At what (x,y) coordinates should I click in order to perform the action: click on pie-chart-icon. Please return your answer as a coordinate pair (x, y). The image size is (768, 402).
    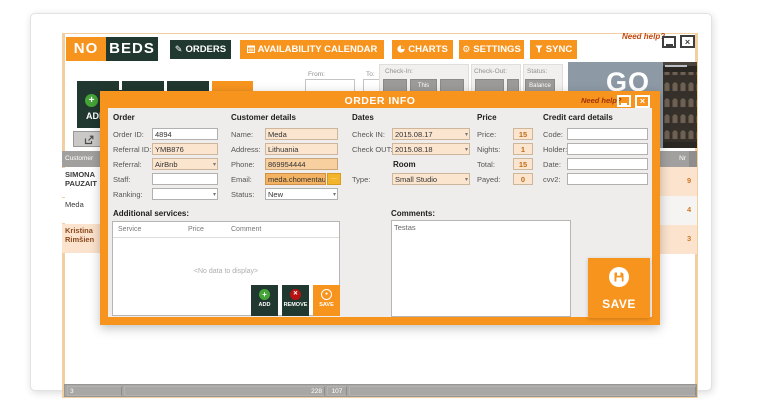
    Looking at the image, I should click on (401, 49).